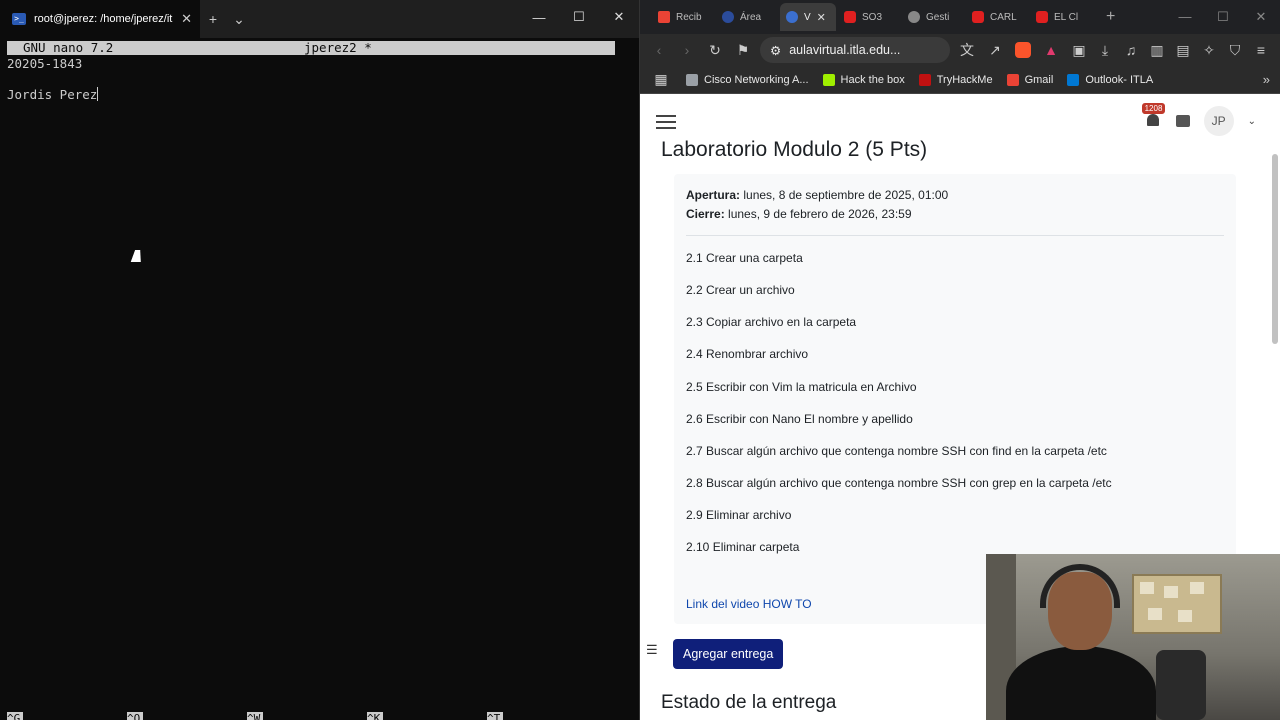 This screenshot has height=720, width=1280. What do you see at coordinates (933, 17) in the screenshot?
I see `browser-tab: Gesti` at bounding box center [933, 17].